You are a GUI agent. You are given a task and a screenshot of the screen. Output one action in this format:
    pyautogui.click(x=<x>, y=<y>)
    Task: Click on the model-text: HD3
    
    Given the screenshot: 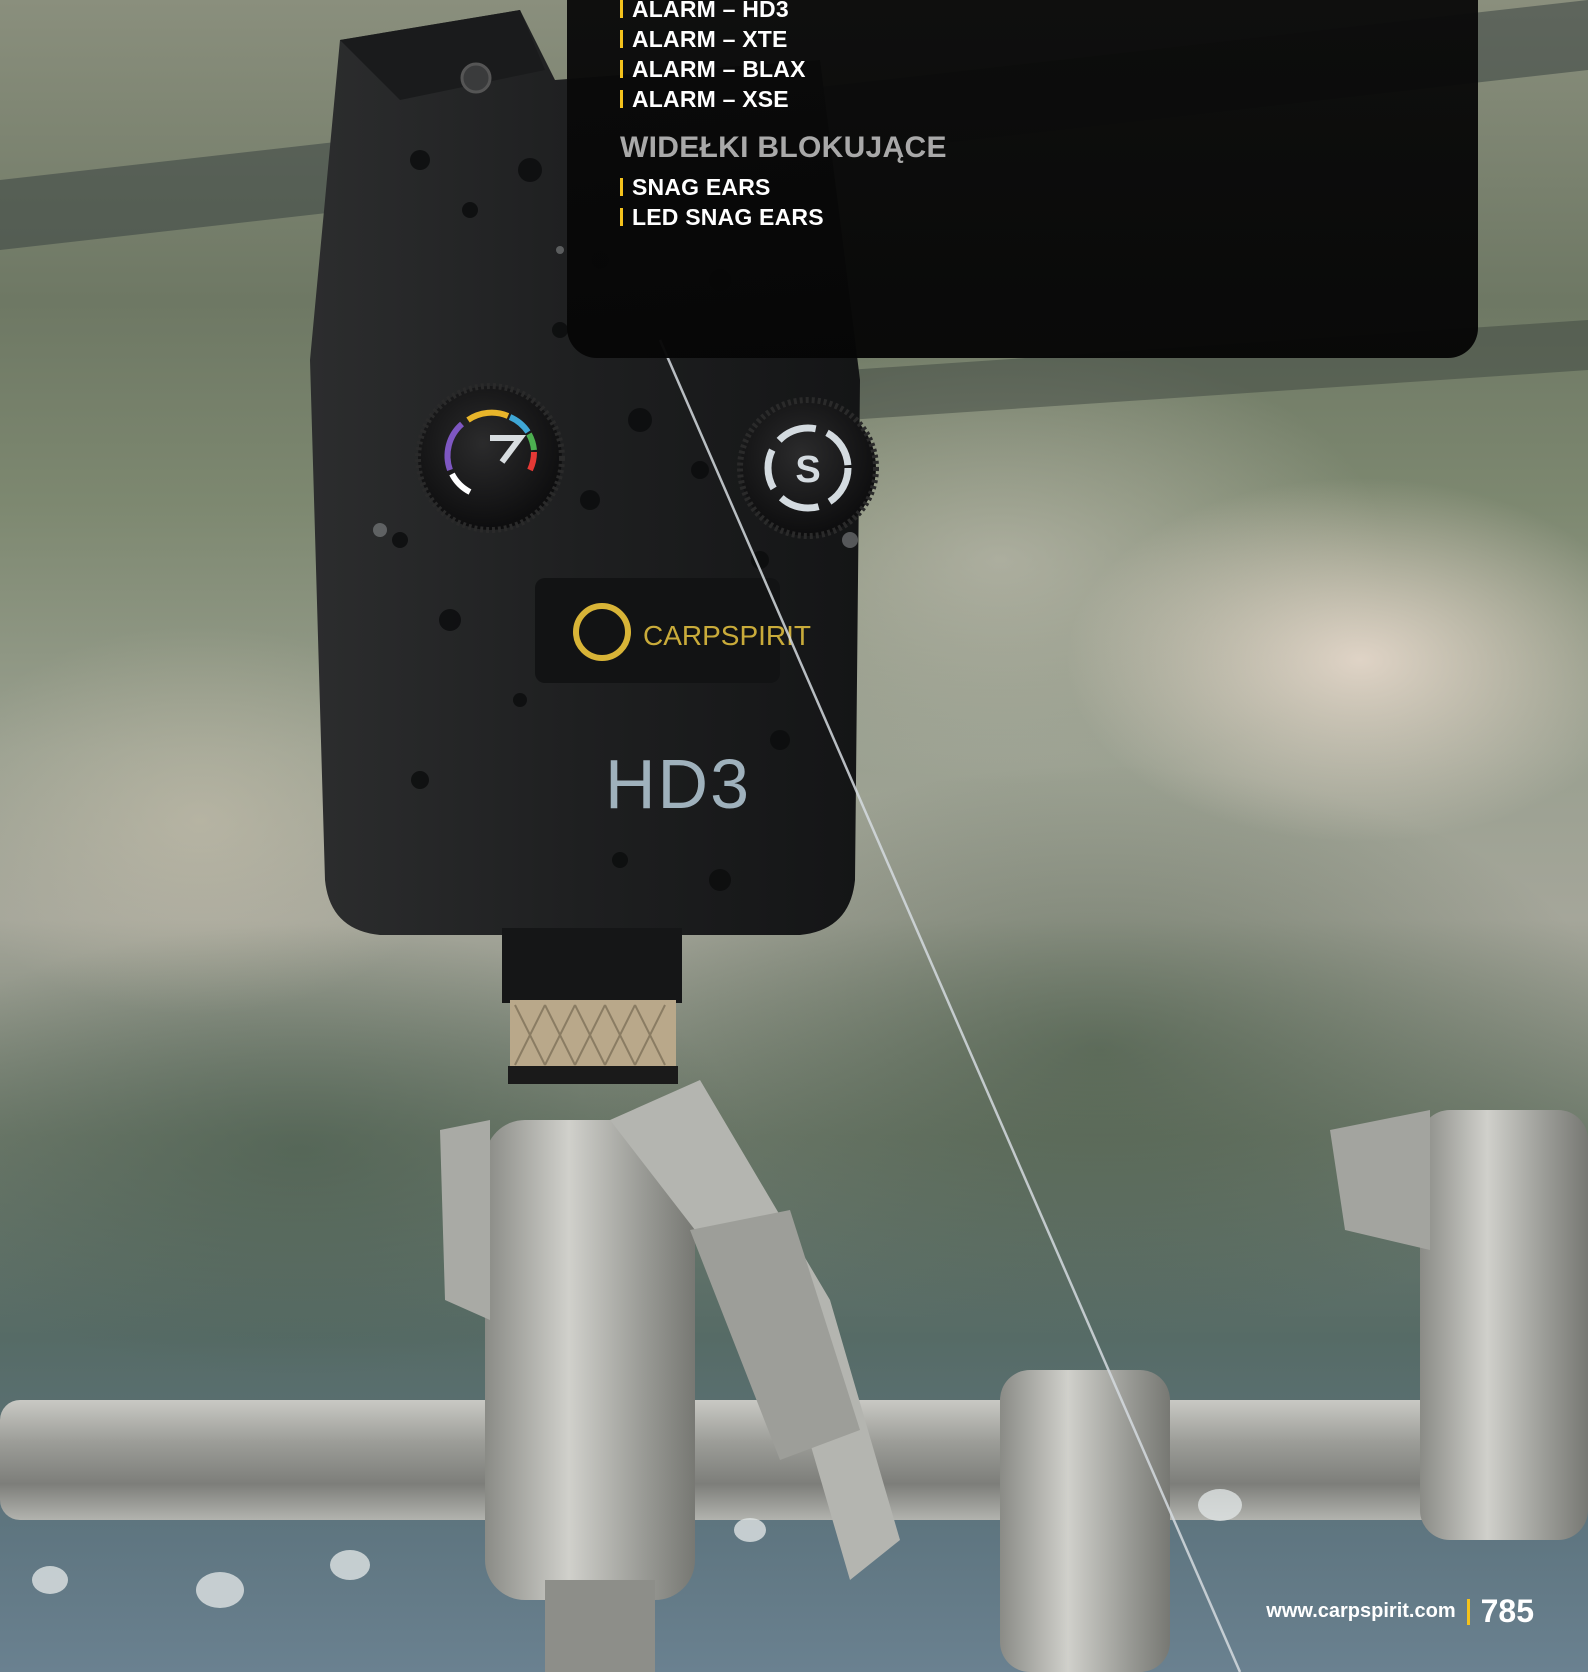 What is the action you would take?
    pyautogui.click(x=678, y=784)
    